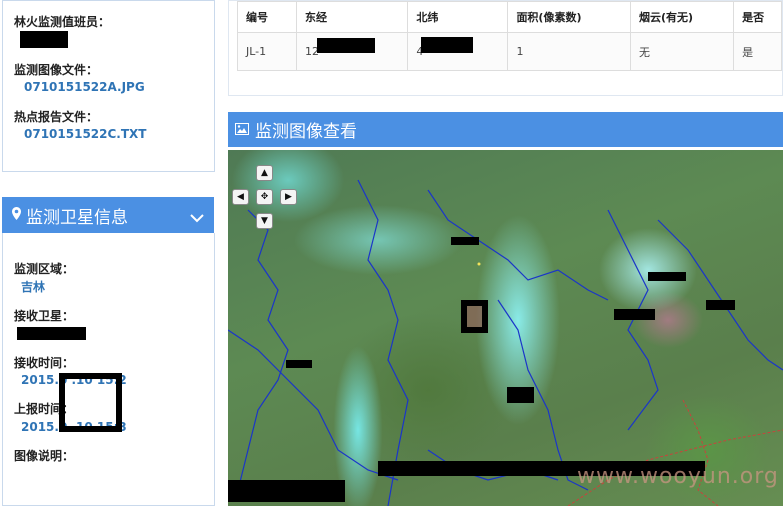 The height and width of the screenshot is (506, 783). Describe the element at coordinates (267, 17) in the screenshot. I see `col-header-id: 编号` at that location.